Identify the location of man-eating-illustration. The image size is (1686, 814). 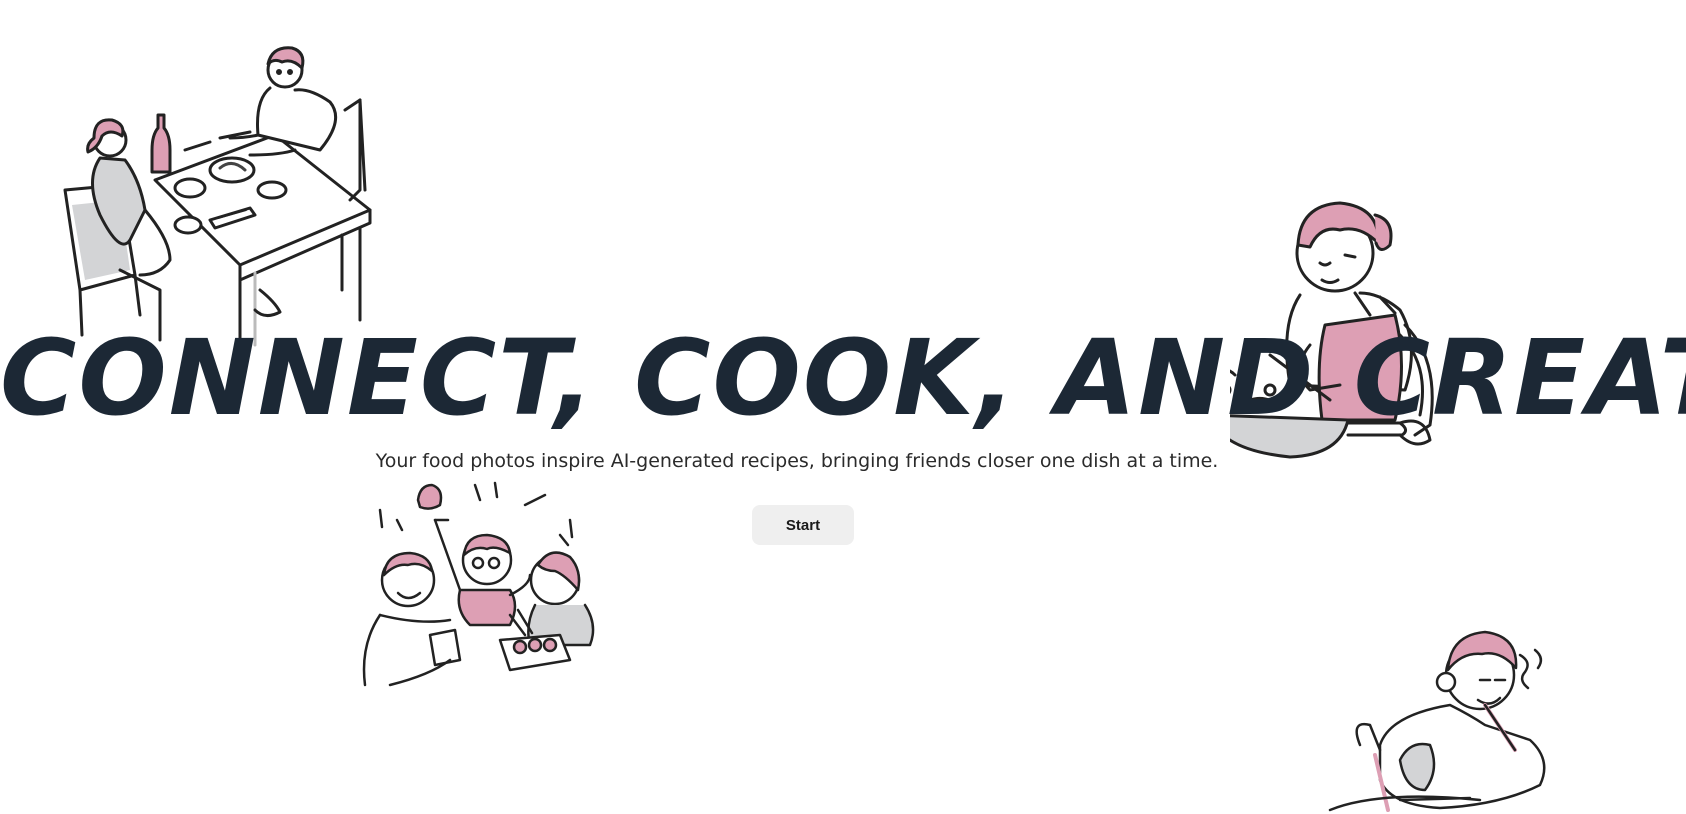
(1440, 717).